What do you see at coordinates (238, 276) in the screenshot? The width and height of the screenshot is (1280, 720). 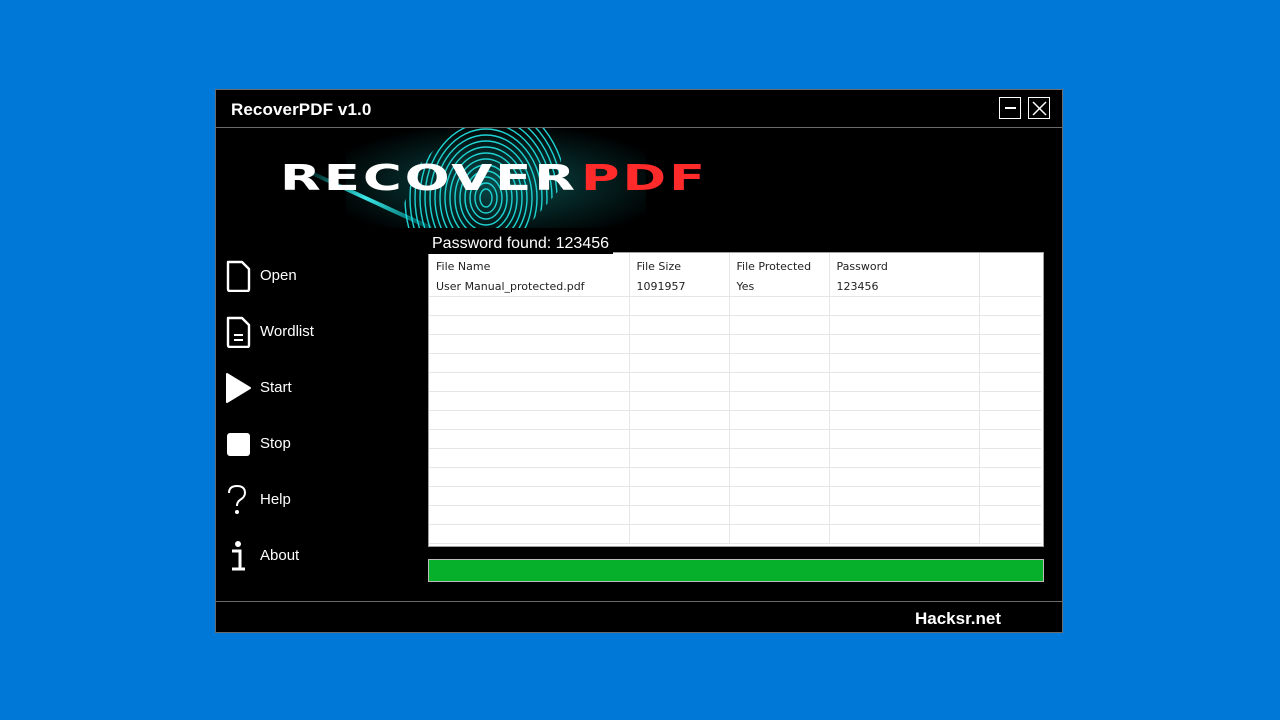 I see `file-icon` at bounding box center [238, 276].